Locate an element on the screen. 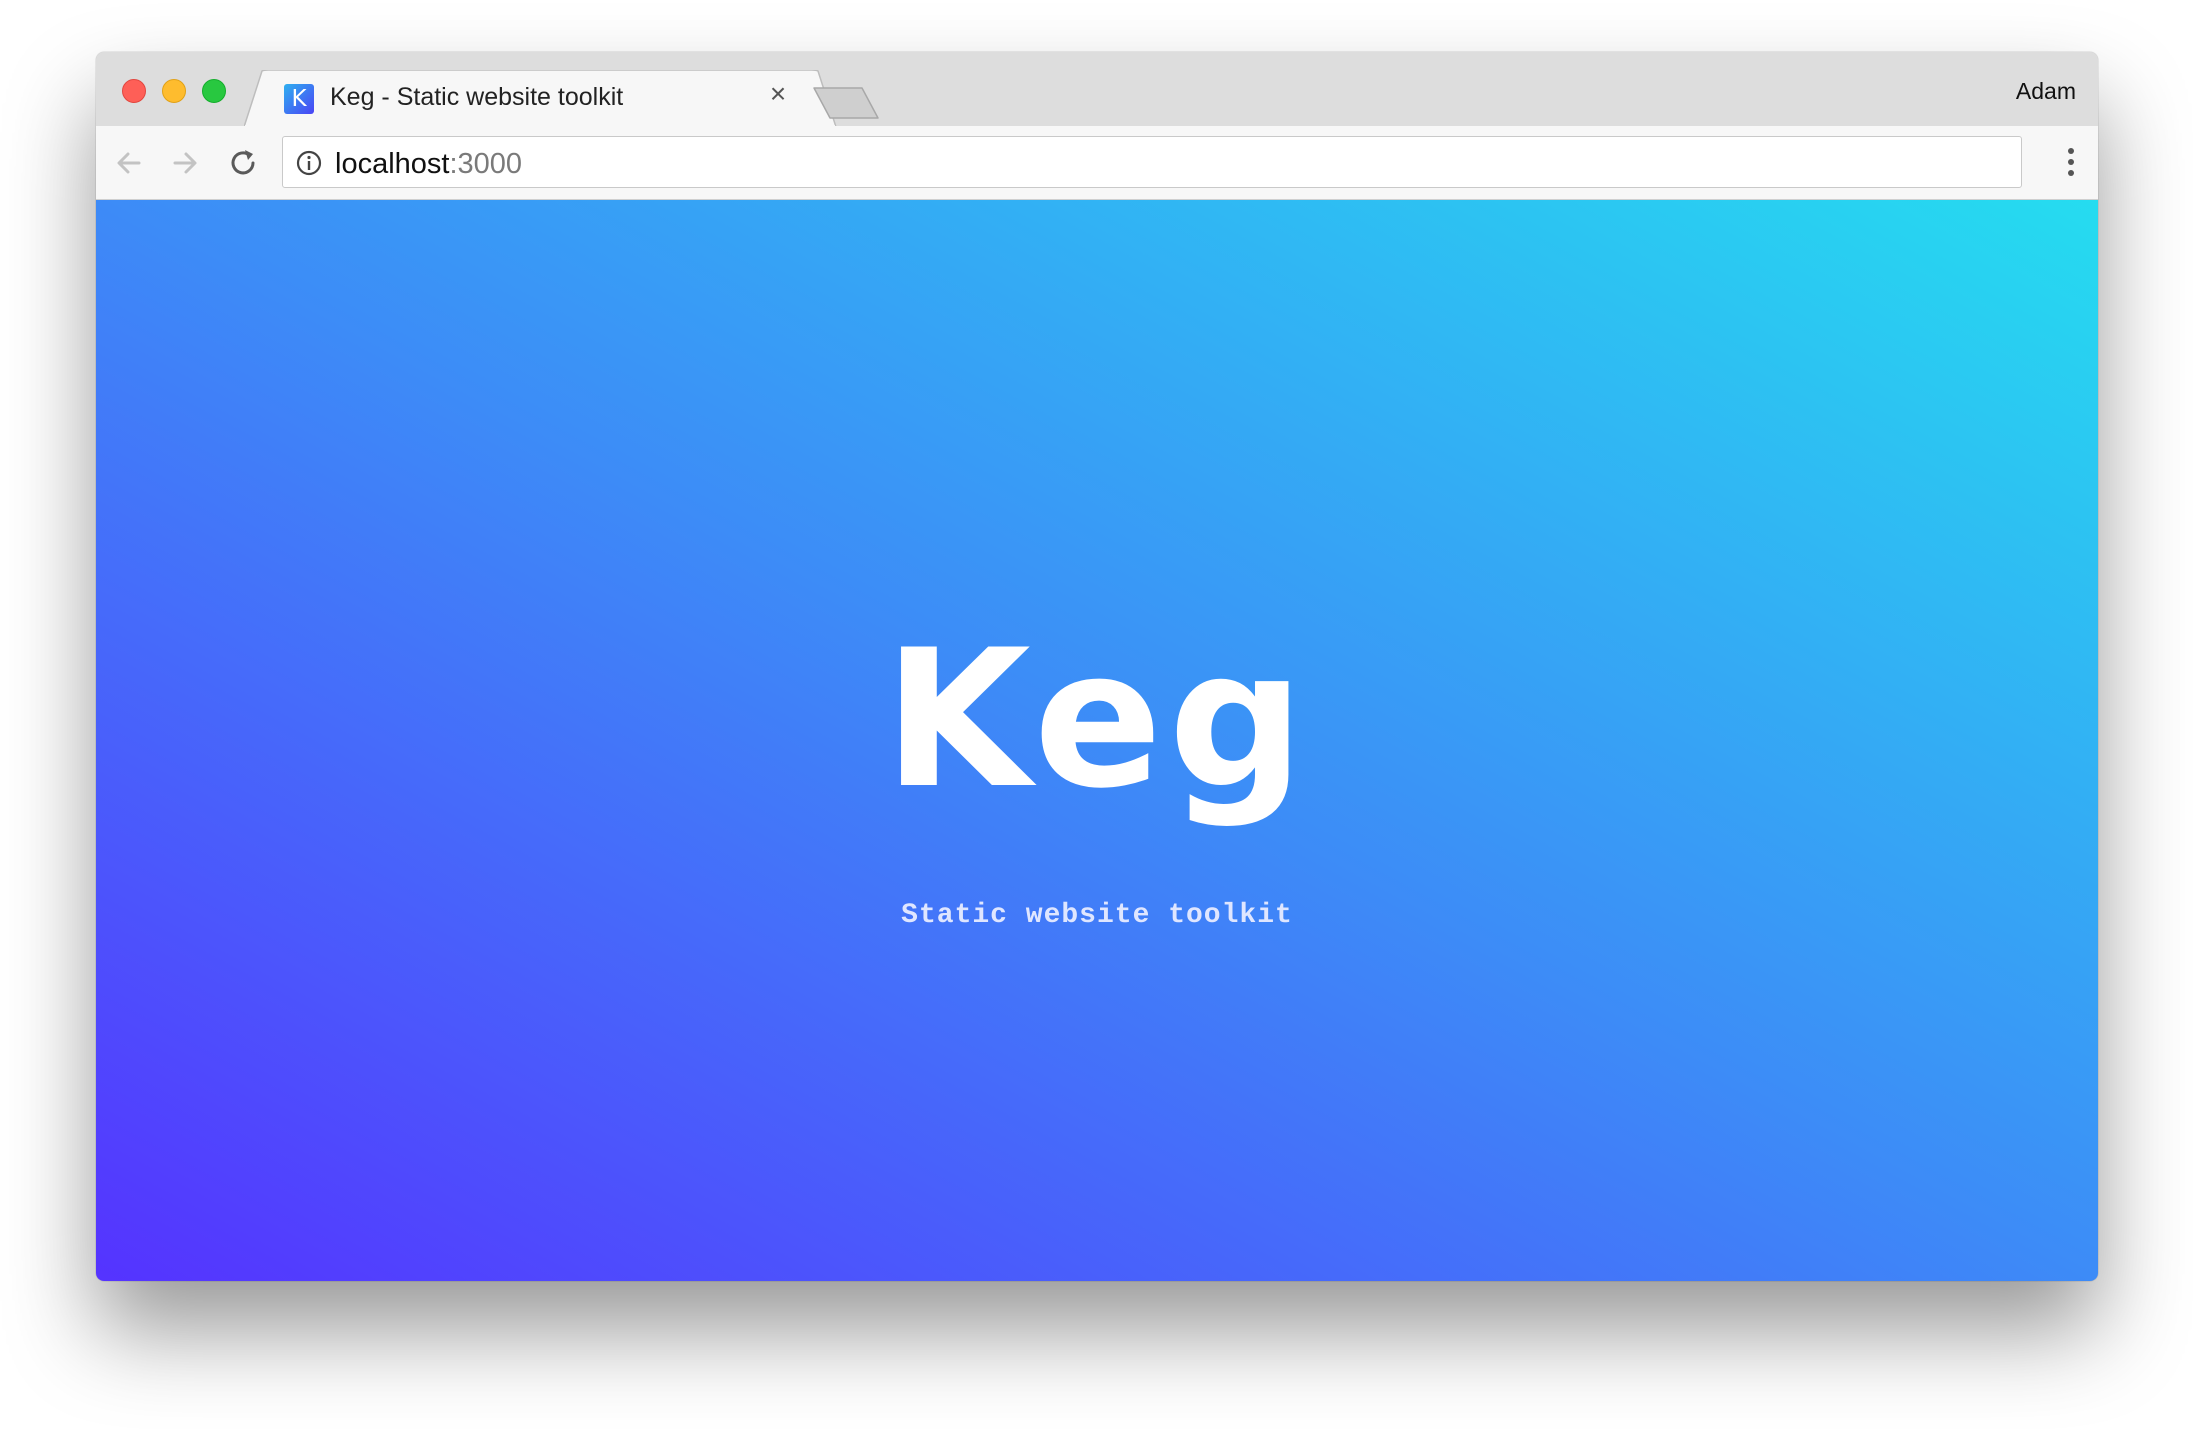 The image size is (2193, 1429). active-tab: K Keg - Static website toolkit × is located at coordinates (540, 98).